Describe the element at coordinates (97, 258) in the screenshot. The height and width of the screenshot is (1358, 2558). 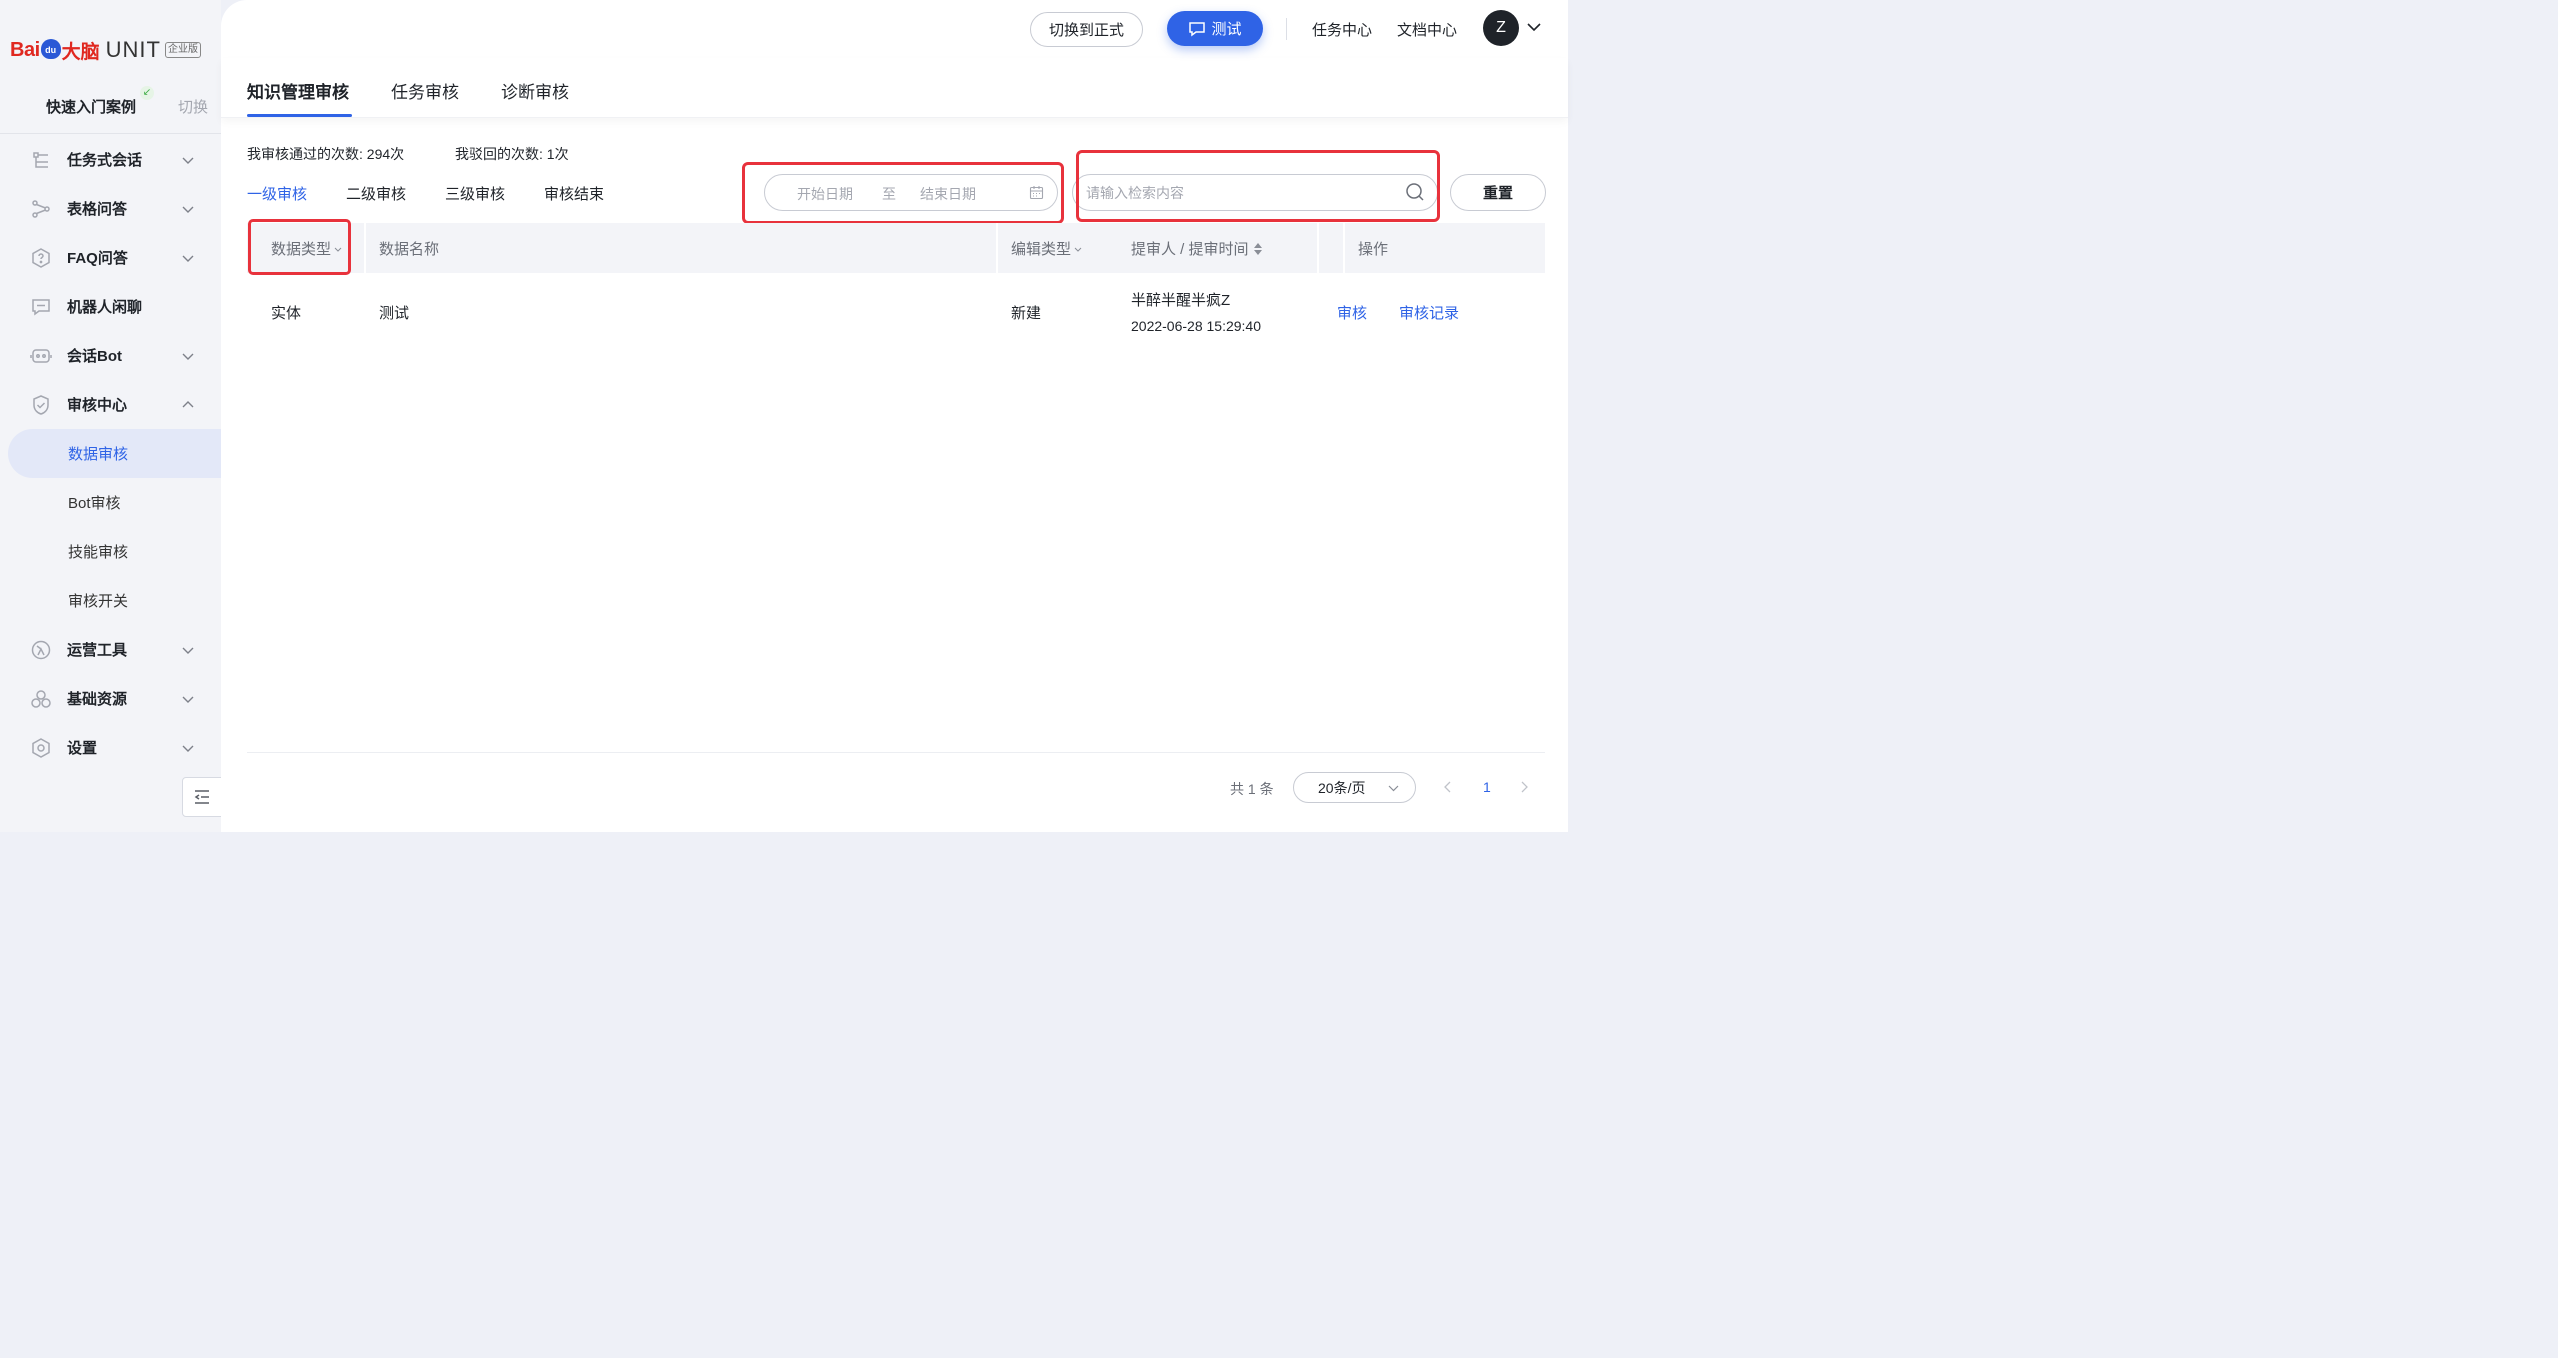
I see `sidebar-item-label: FAQ问答` at that location.